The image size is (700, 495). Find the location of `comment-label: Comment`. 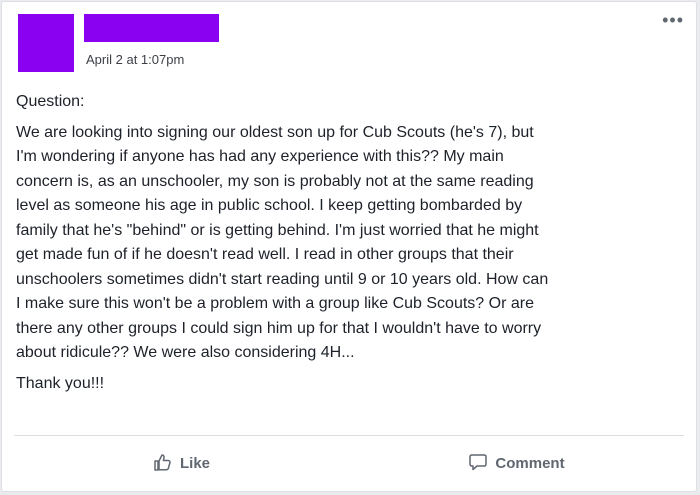

comment-label: Comment is located at coordinates (530, 463).